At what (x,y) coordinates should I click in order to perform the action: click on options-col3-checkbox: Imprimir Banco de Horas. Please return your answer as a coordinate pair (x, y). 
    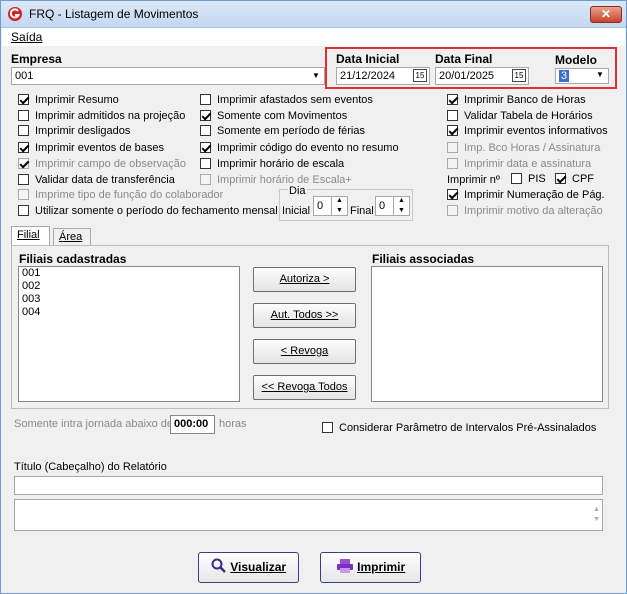
    Looking at the image, I should click on (516, 101).